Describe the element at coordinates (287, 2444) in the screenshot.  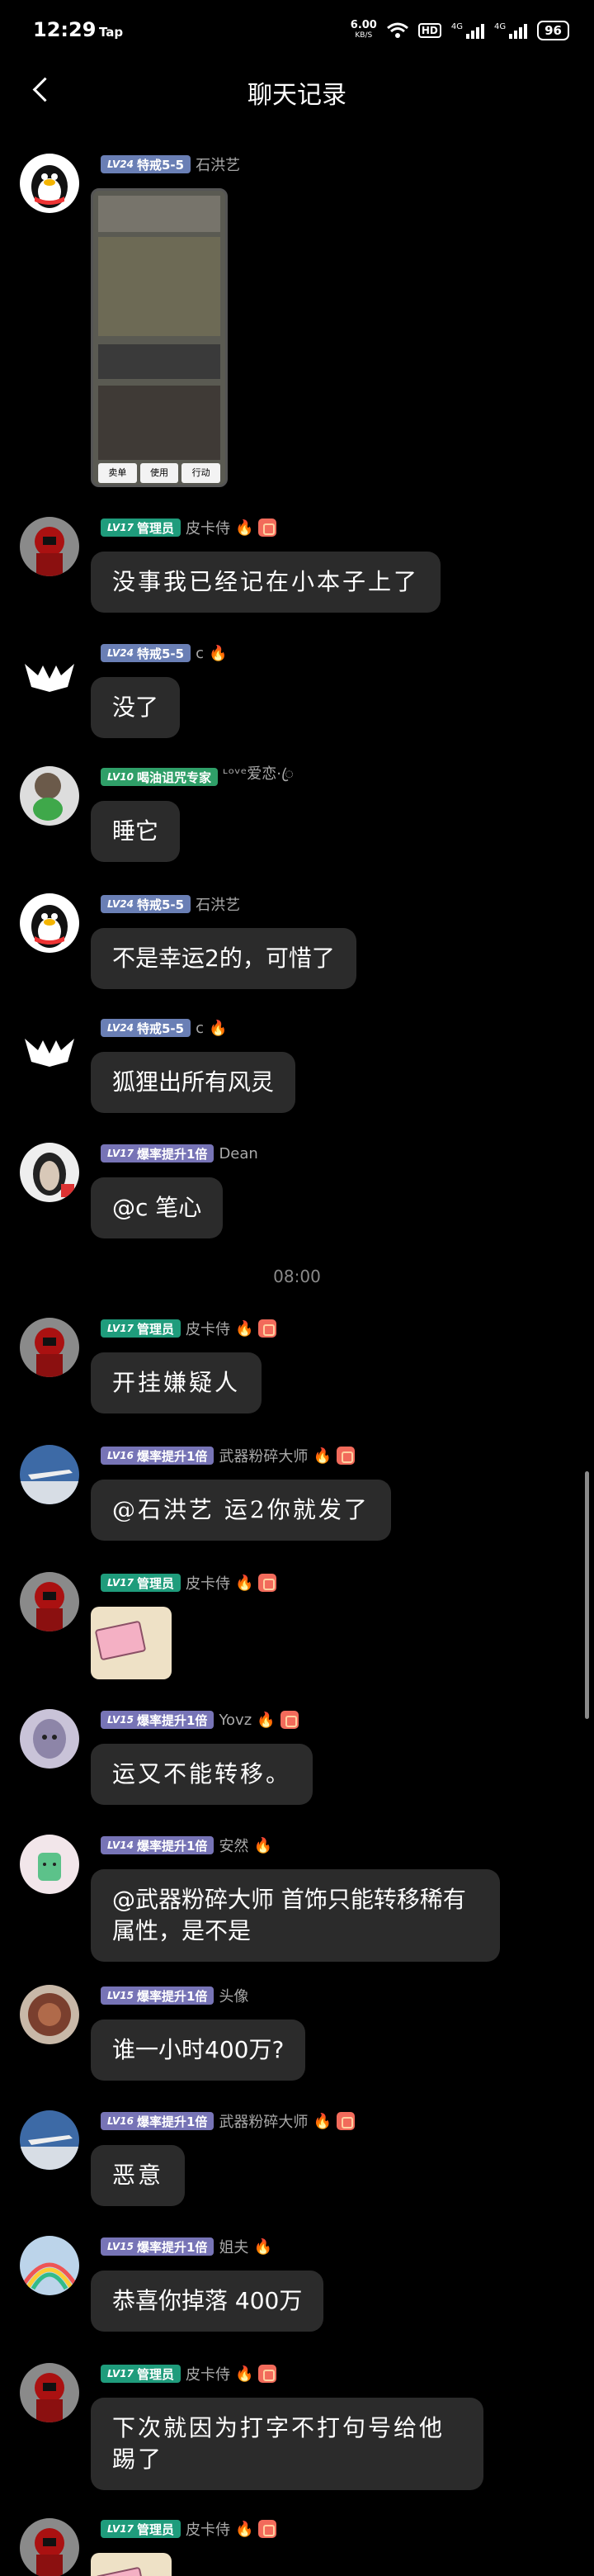
I see `message-bubble: 下次就因为打字不打句号给他踢了` at that location.